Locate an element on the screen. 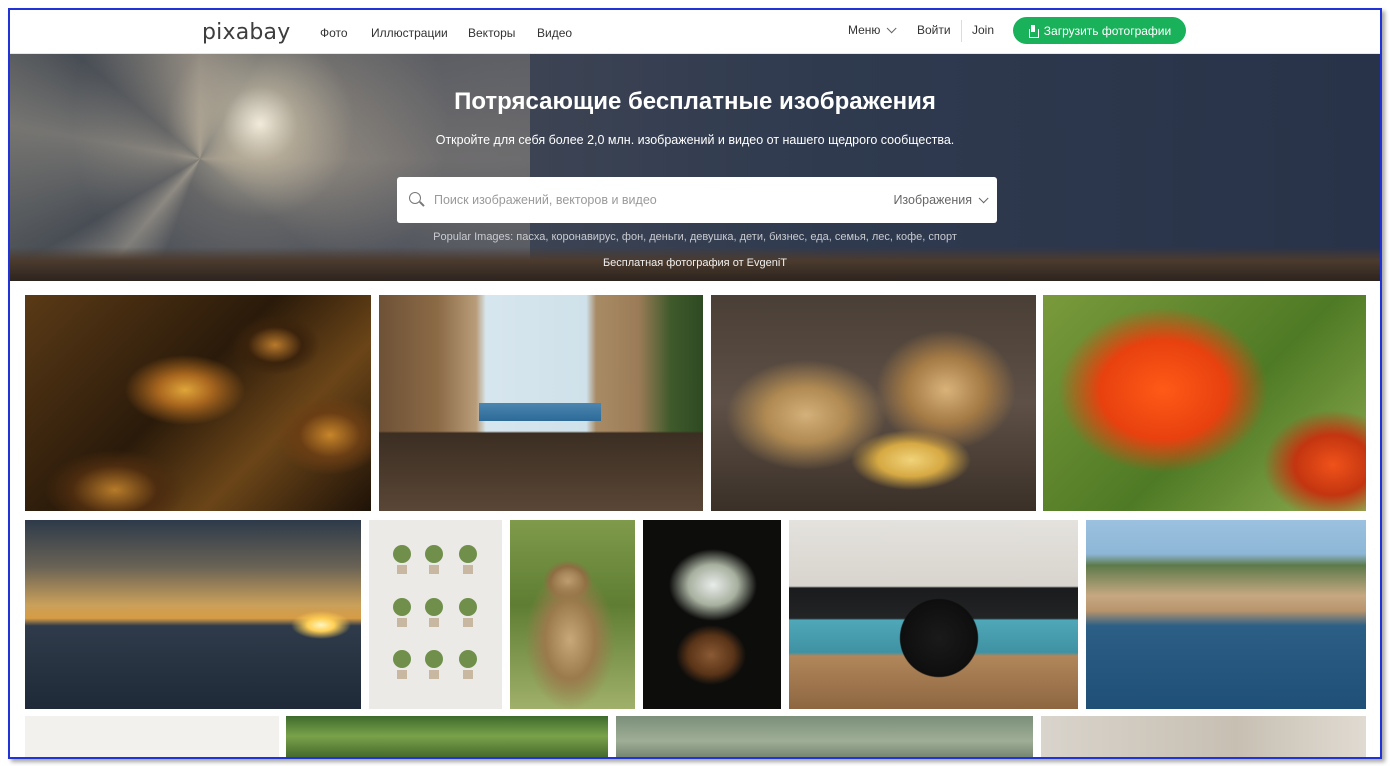  search-bar: Изображения is located at coordinates (697, 200).